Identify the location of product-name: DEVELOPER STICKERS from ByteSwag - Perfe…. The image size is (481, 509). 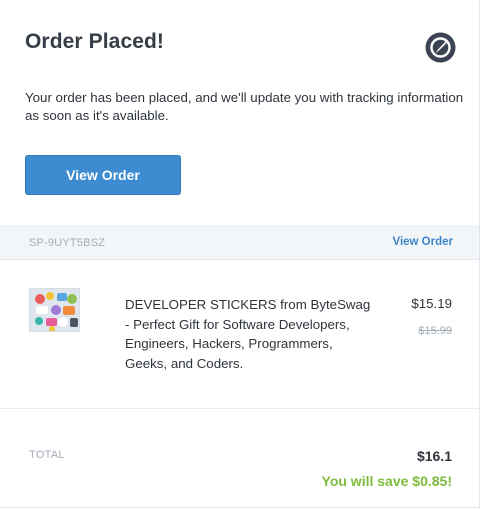
(248, 334).